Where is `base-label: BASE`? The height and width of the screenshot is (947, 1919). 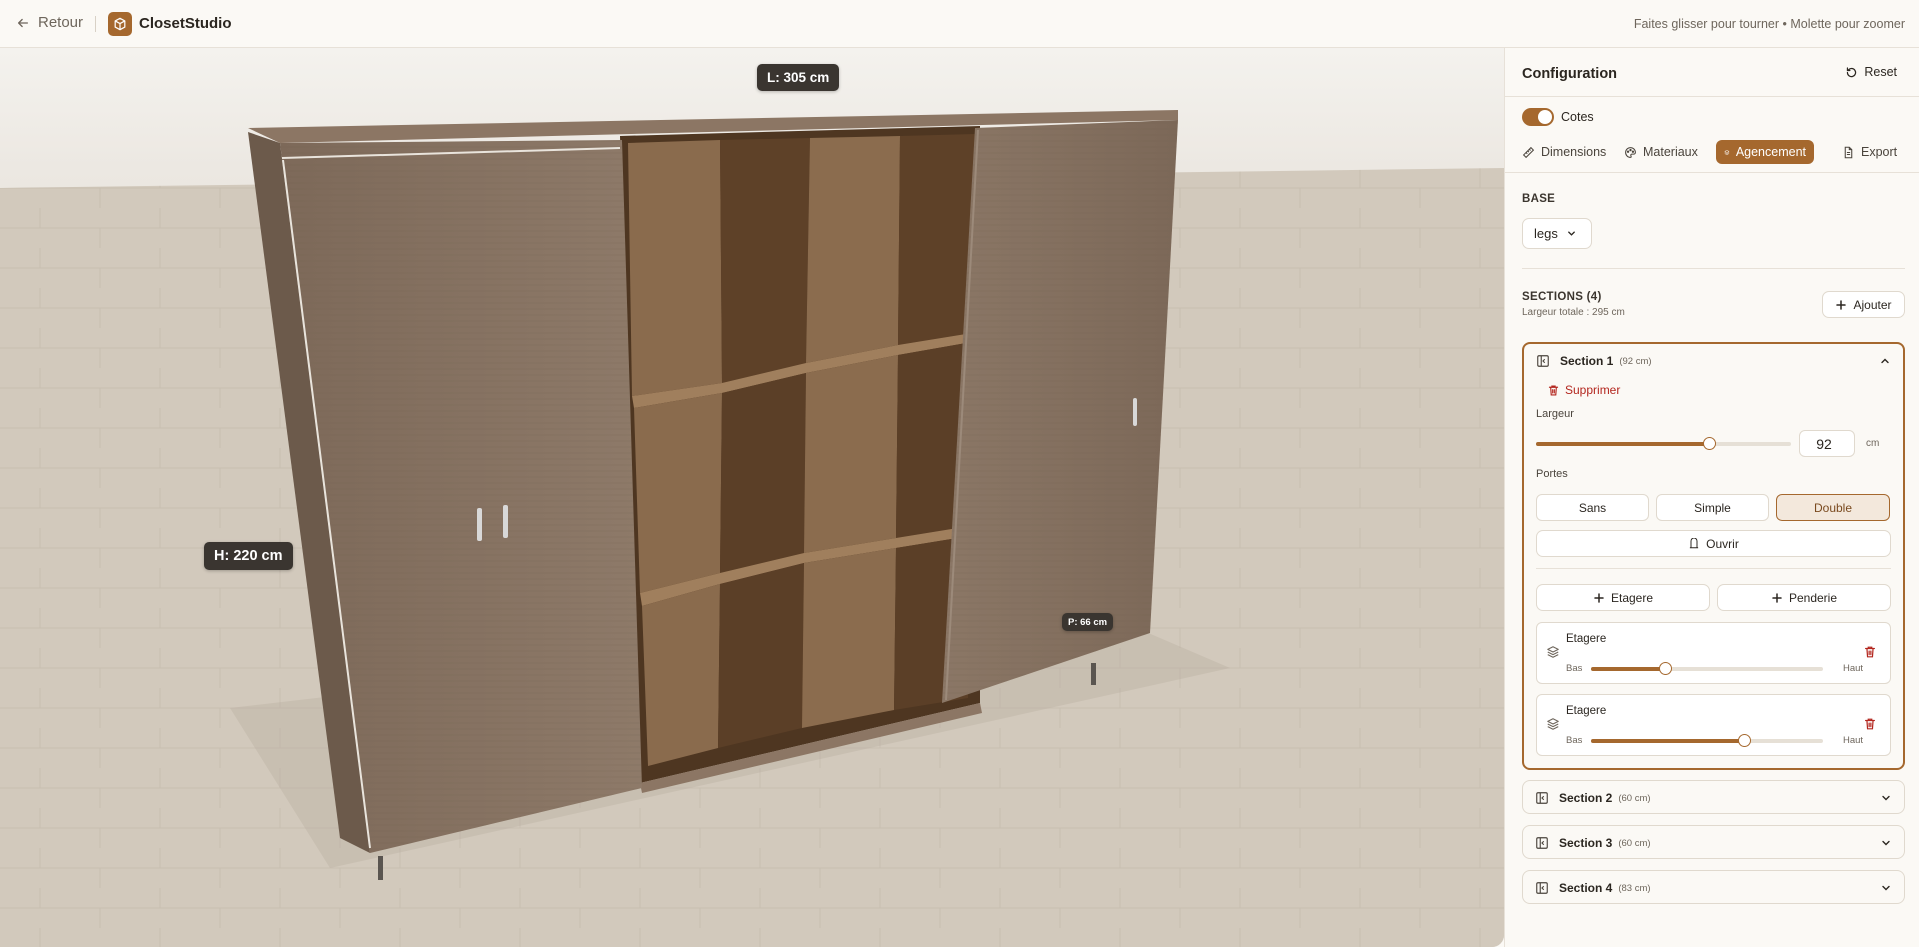 base-label: BASE is located at coordinates (1539, 199).